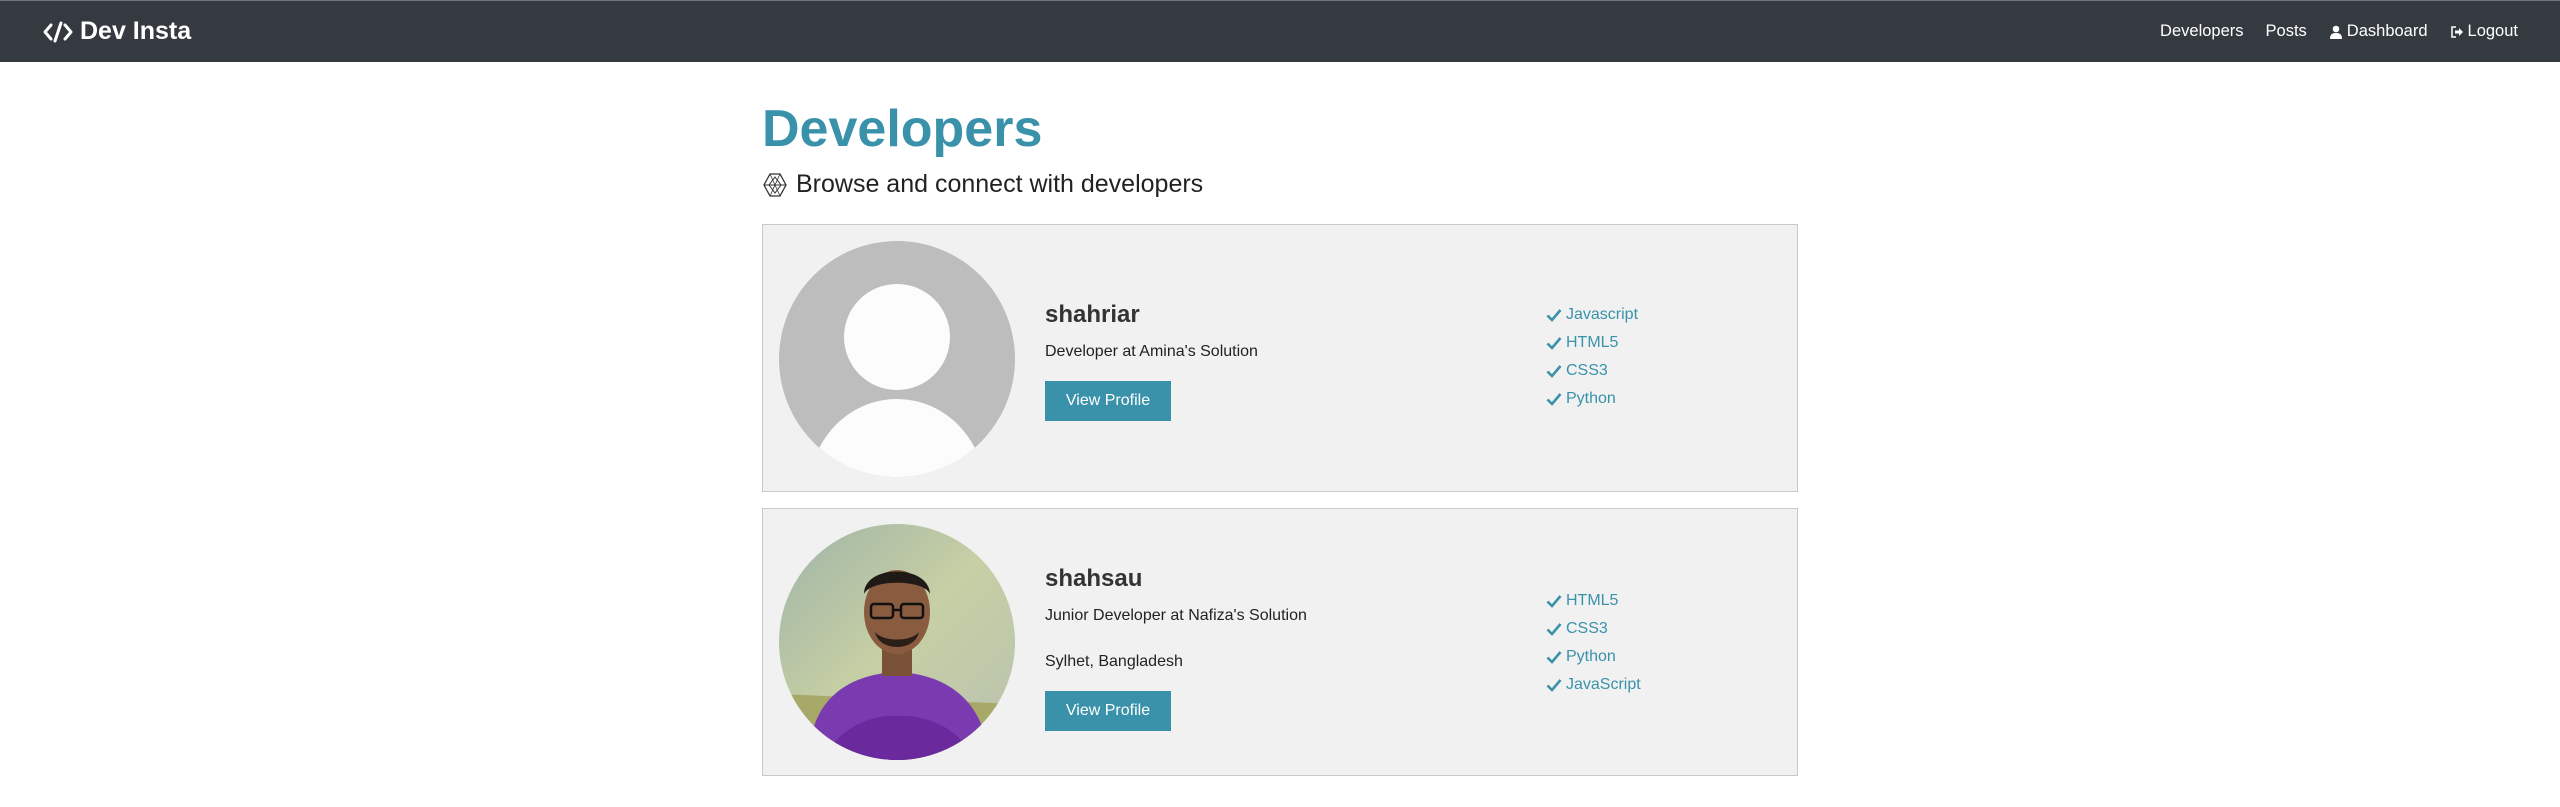 The image size is (2560, 807). What do you see at coordinates (1000, 184) in the screenshot?
I see `page-lead-text: Browse and connect with developers` at bounding box center [1000, 184].